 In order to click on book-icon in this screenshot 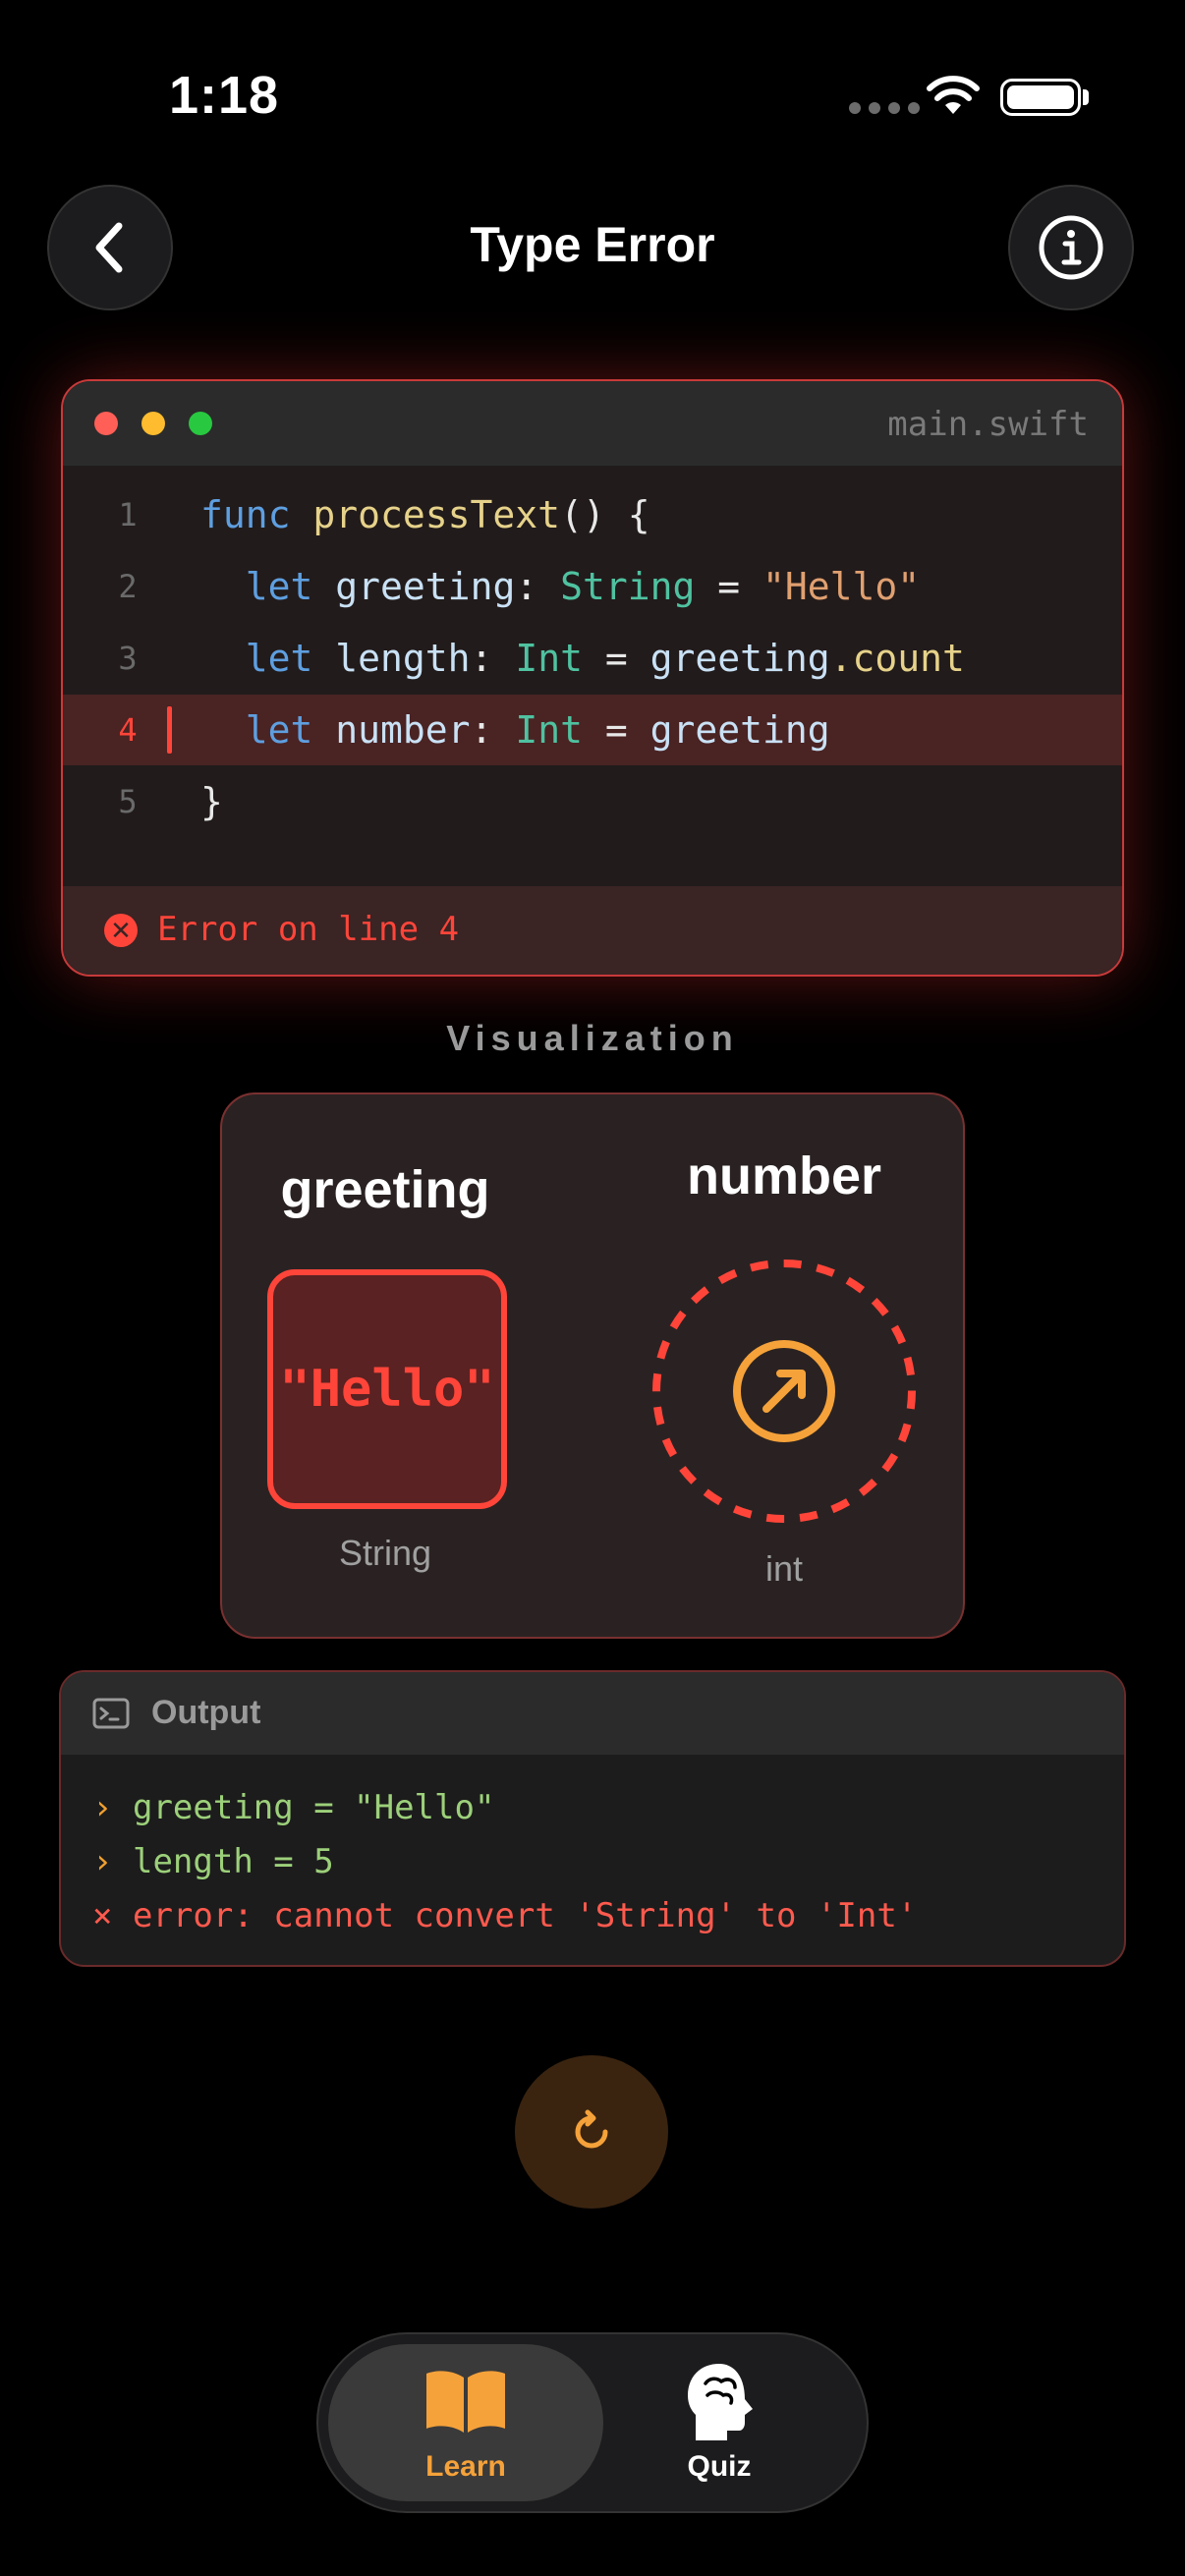, I will do `click(466, 2402)`.